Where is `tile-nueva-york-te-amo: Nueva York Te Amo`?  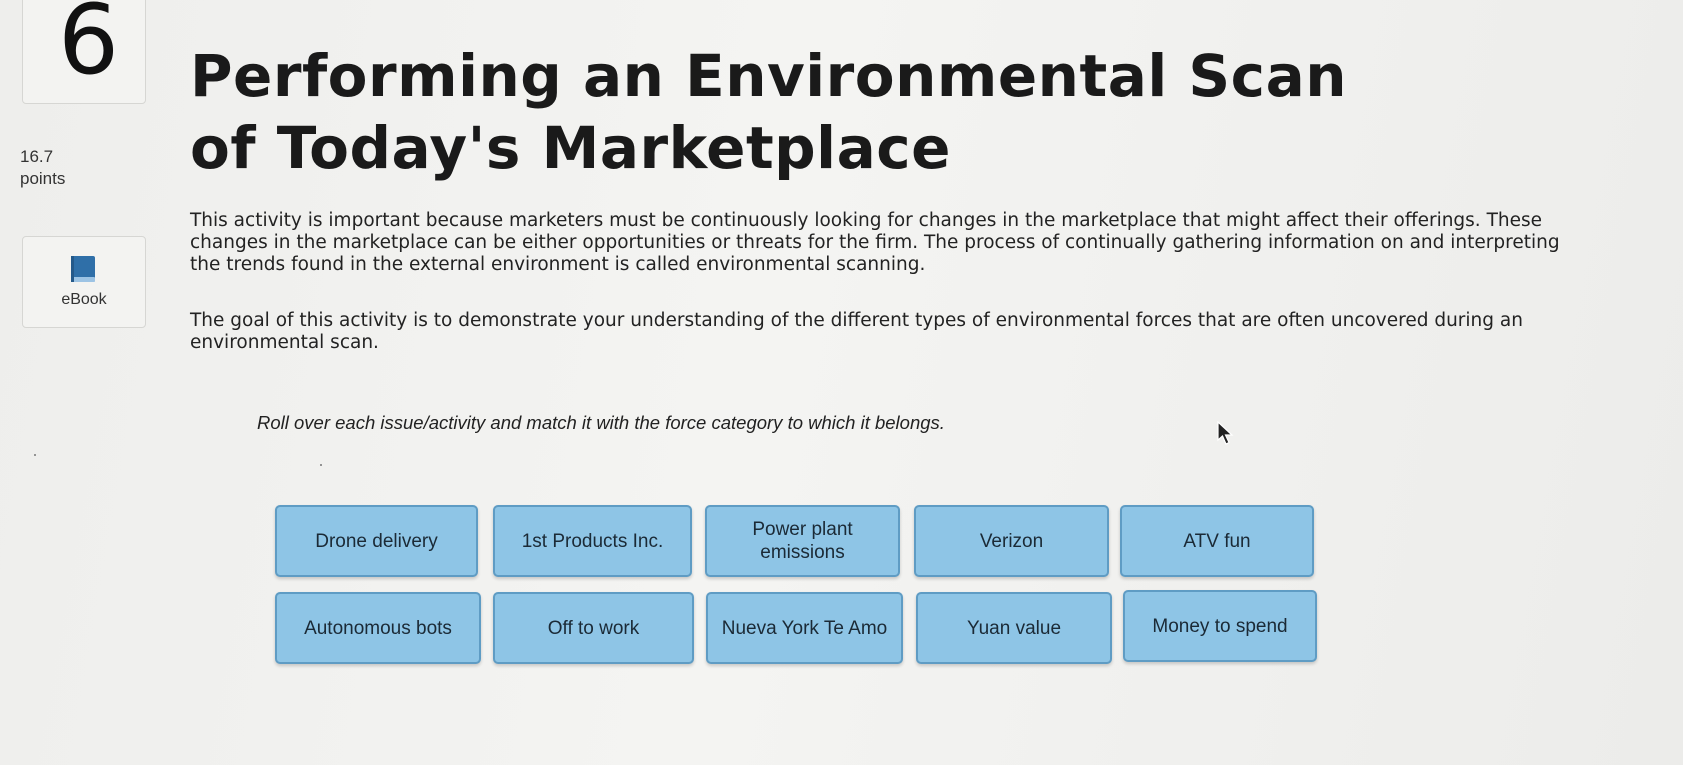 tile-nueva-york-te-amo: Nueva York Te Amo is located at coordinates (804, 628).